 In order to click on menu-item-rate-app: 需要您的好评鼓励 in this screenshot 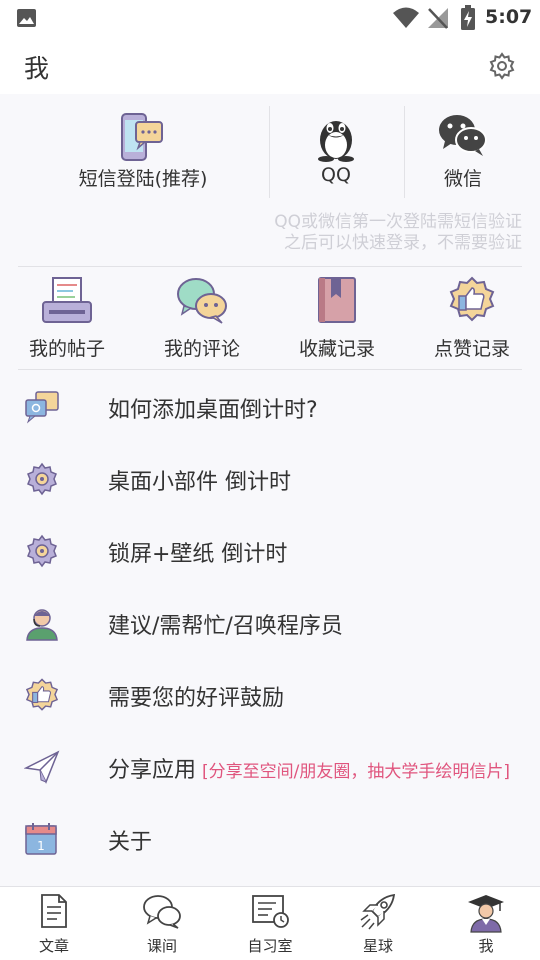, I will do `click(270, 696)`.